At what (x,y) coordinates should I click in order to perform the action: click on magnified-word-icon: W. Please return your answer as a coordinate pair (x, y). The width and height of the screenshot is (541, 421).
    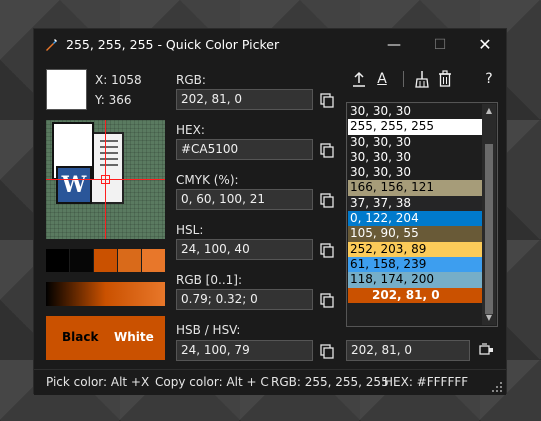
    Looking at the image, I should click on (74, 185).